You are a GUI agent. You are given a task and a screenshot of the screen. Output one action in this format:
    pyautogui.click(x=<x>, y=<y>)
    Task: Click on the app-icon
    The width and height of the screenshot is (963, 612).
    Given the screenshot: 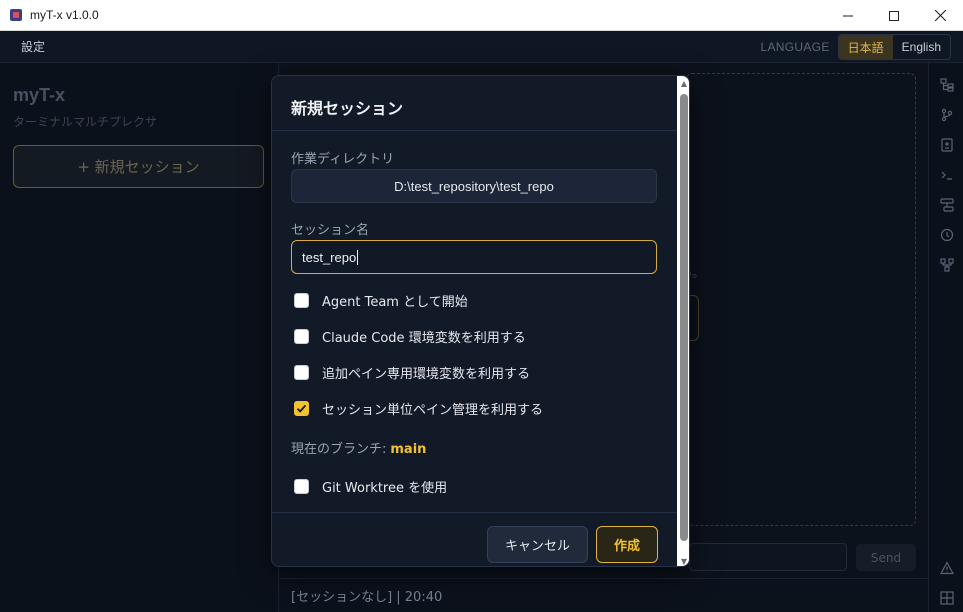 What is the action you would take?
    pyautogui.click(x=16, y=15)
    